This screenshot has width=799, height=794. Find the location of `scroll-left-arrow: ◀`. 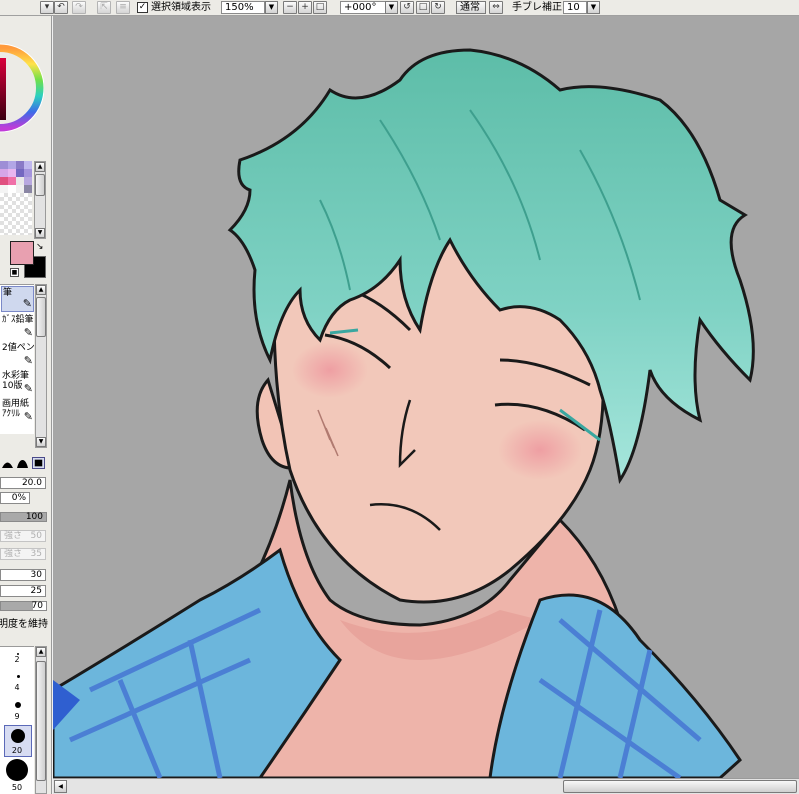

scroll-left-arrow: ◀ is located at coordinates (60, 786).